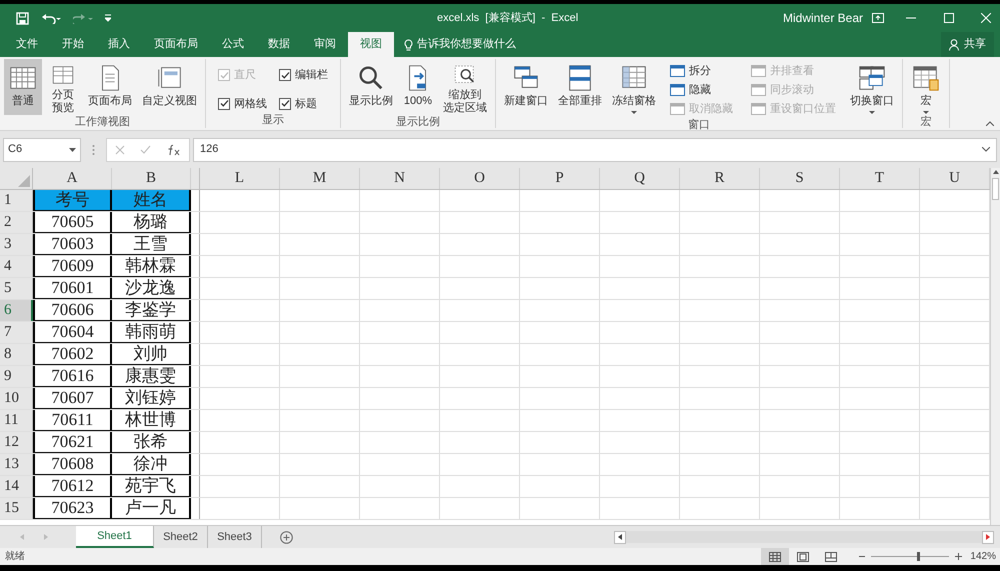 Image resolution: width=1000 pixels, height=571 pixels. Describe the element at coordinates (507, 18) in the screenshot. I see `window-title: excel.xls [兼容模式] - Excel` at that location.